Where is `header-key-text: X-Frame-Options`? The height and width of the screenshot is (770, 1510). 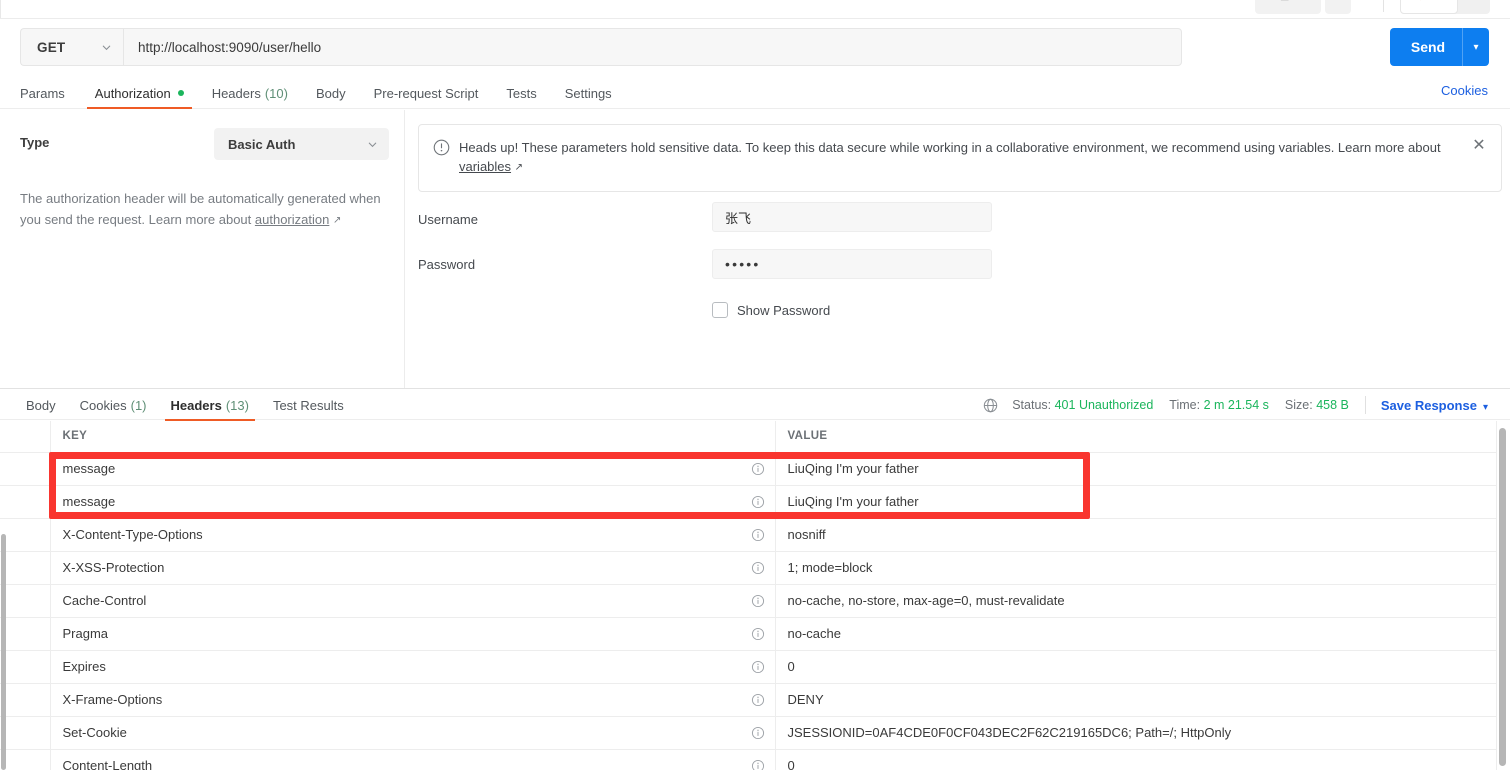
header-key-text: X-Frame-Options is located at coordinates (112, 699).